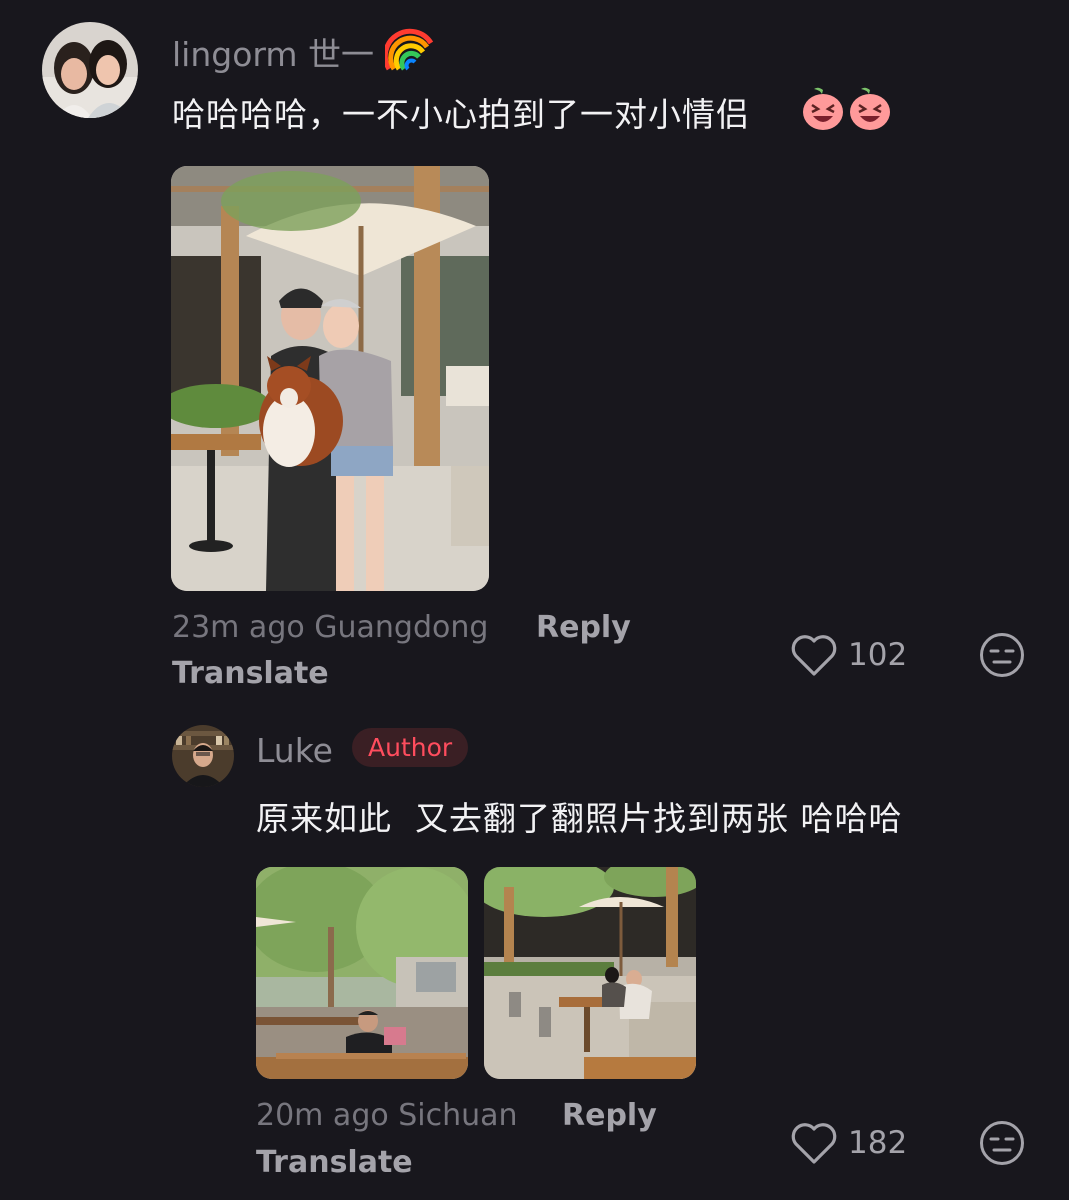  I want to click on username: Luke, so click(294, 750).